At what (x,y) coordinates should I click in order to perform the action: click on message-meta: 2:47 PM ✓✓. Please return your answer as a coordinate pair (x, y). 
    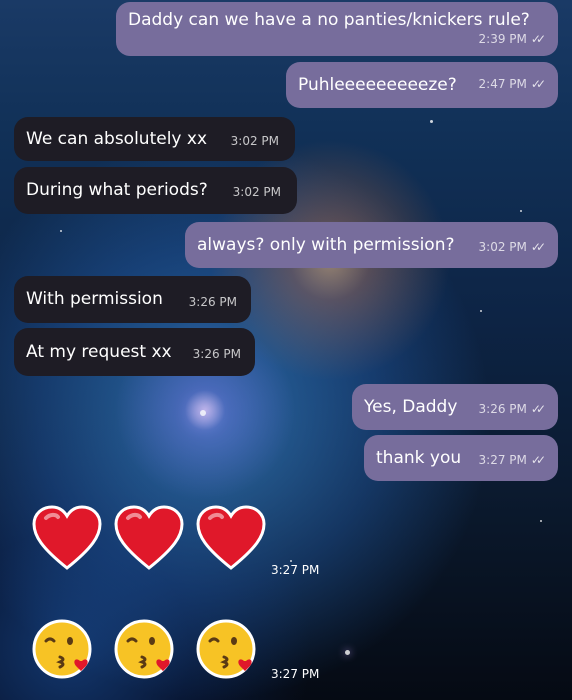
    Looking at the image, I should click on (512, 84).